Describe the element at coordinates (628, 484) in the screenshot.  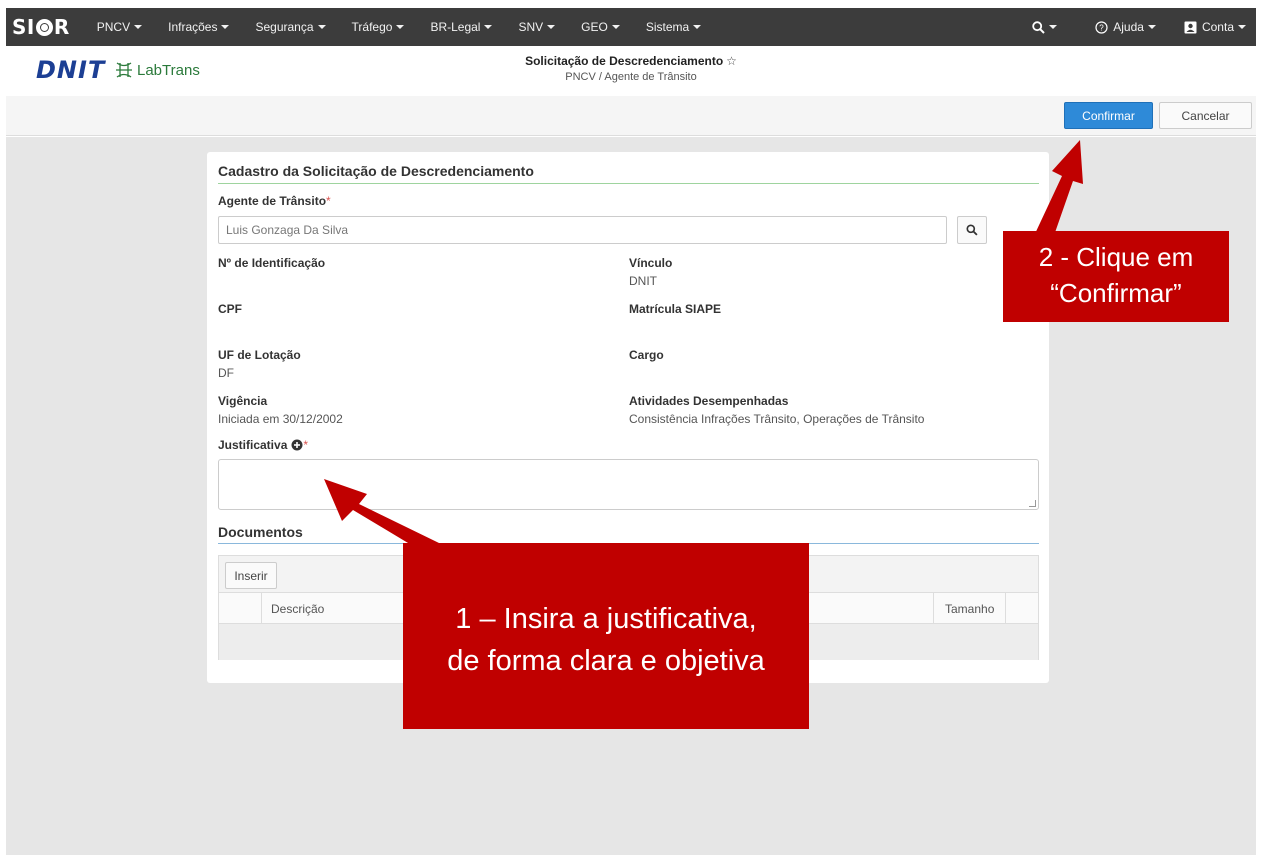
I see `justificativa-textarea` at that location.